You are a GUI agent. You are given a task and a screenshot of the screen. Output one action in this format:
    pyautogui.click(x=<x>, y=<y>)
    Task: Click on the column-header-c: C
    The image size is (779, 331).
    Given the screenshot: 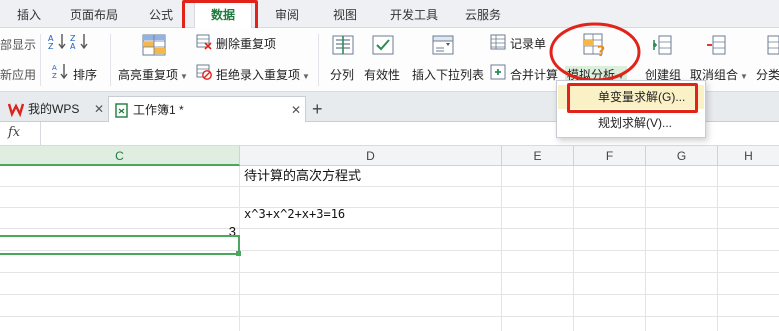 What is the action you would take?
    pyautogui.click(x=120, y=156)
    